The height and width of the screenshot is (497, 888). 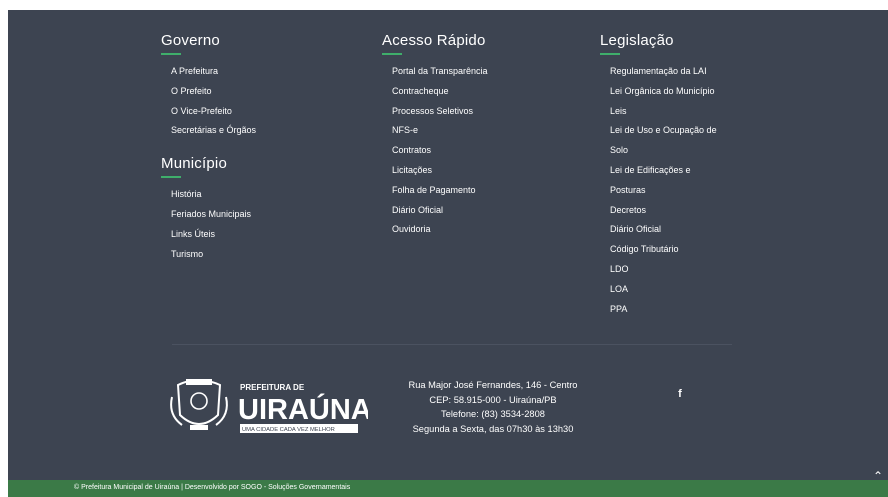 What do you see at coordinates (440, 131) in the screenshot?
I see `footer-link: NFS-e` at bounding box center [440, 131].